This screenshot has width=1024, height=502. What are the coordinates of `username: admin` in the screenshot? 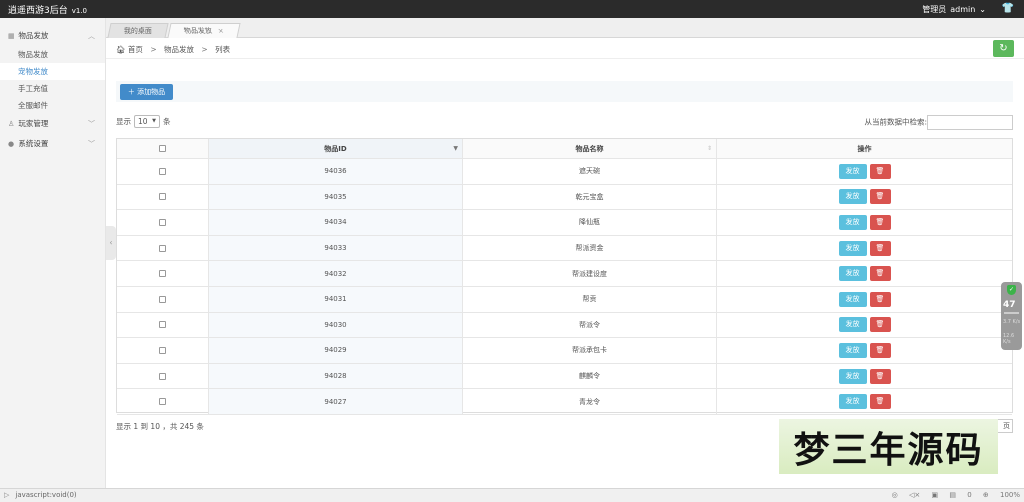 It's located at (963, 9).